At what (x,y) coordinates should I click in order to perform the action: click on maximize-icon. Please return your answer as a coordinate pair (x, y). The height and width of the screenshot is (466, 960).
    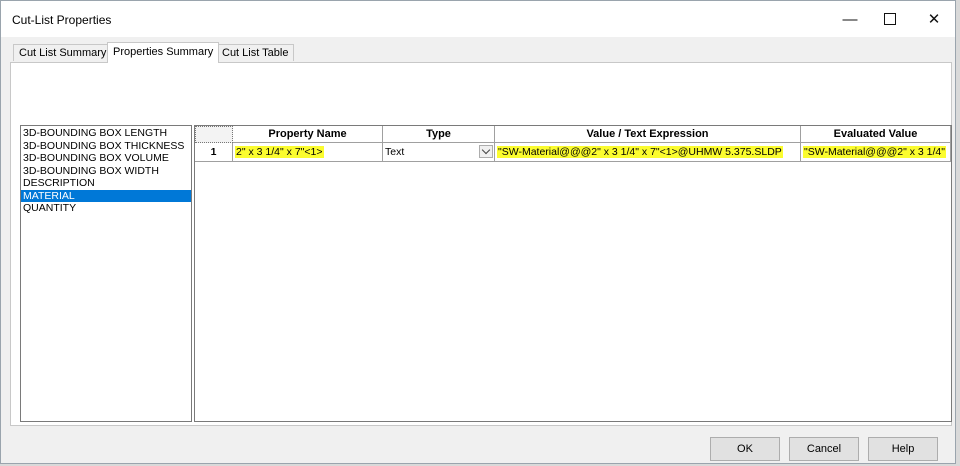
    Looking at the image, I should click on (890, 19).